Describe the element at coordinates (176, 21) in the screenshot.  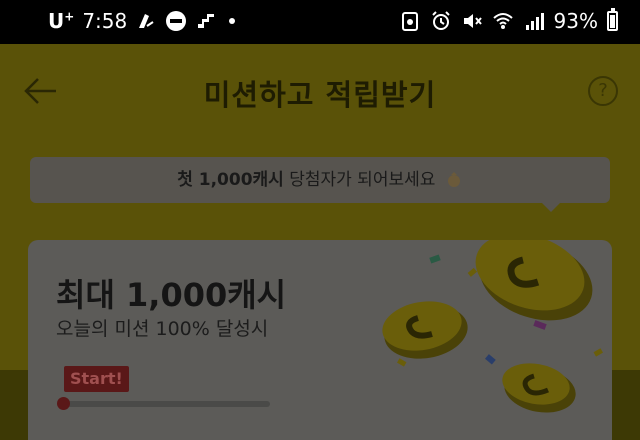
I see `lock-app-icon` at that location.